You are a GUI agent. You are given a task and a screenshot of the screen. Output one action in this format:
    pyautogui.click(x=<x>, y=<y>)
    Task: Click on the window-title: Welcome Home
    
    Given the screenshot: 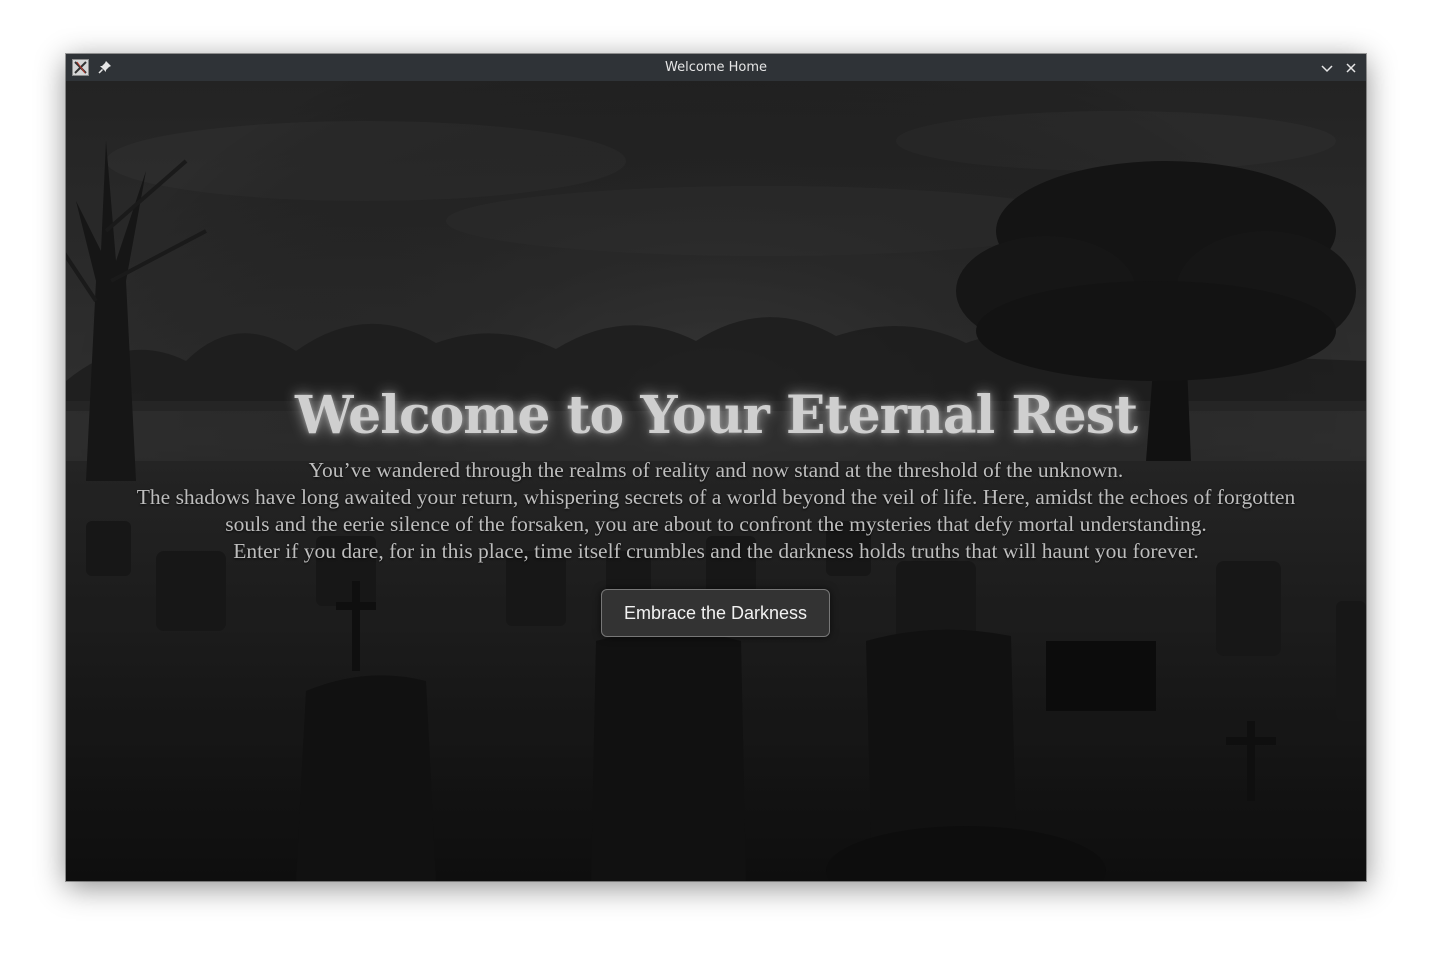 What is the action you would take?
    pyautogui.click(x=716, y=67)
    